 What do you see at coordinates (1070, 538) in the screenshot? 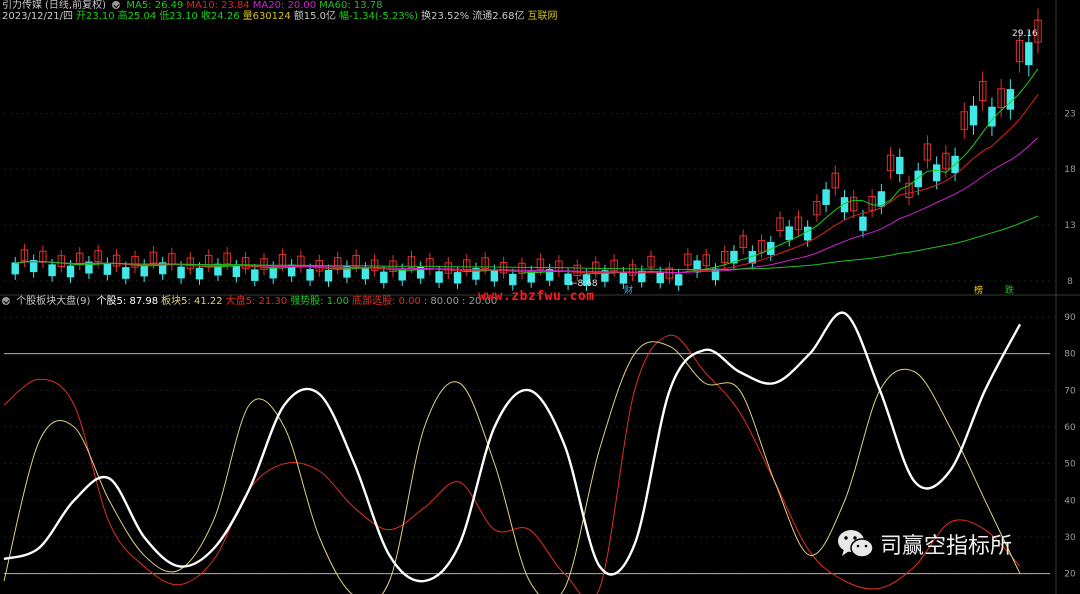
I see `indicator-tick-label: 30` at bounding box center [1070, 538].